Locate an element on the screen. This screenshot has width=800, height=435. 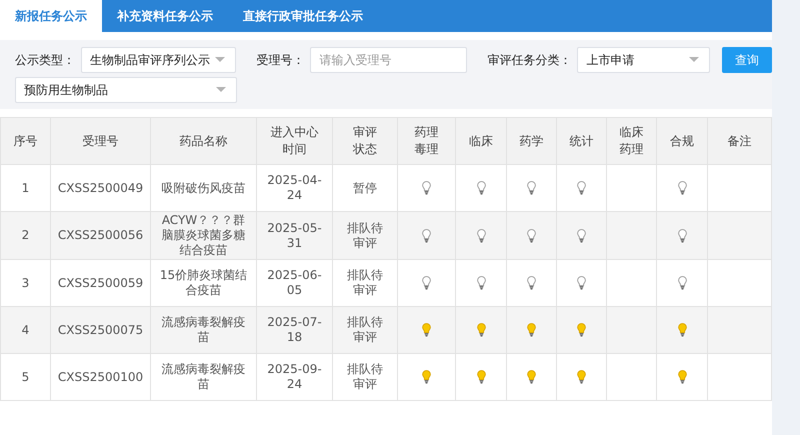
acceptance-number-field: 请输入受理号 is located at coordinates (389, 60).